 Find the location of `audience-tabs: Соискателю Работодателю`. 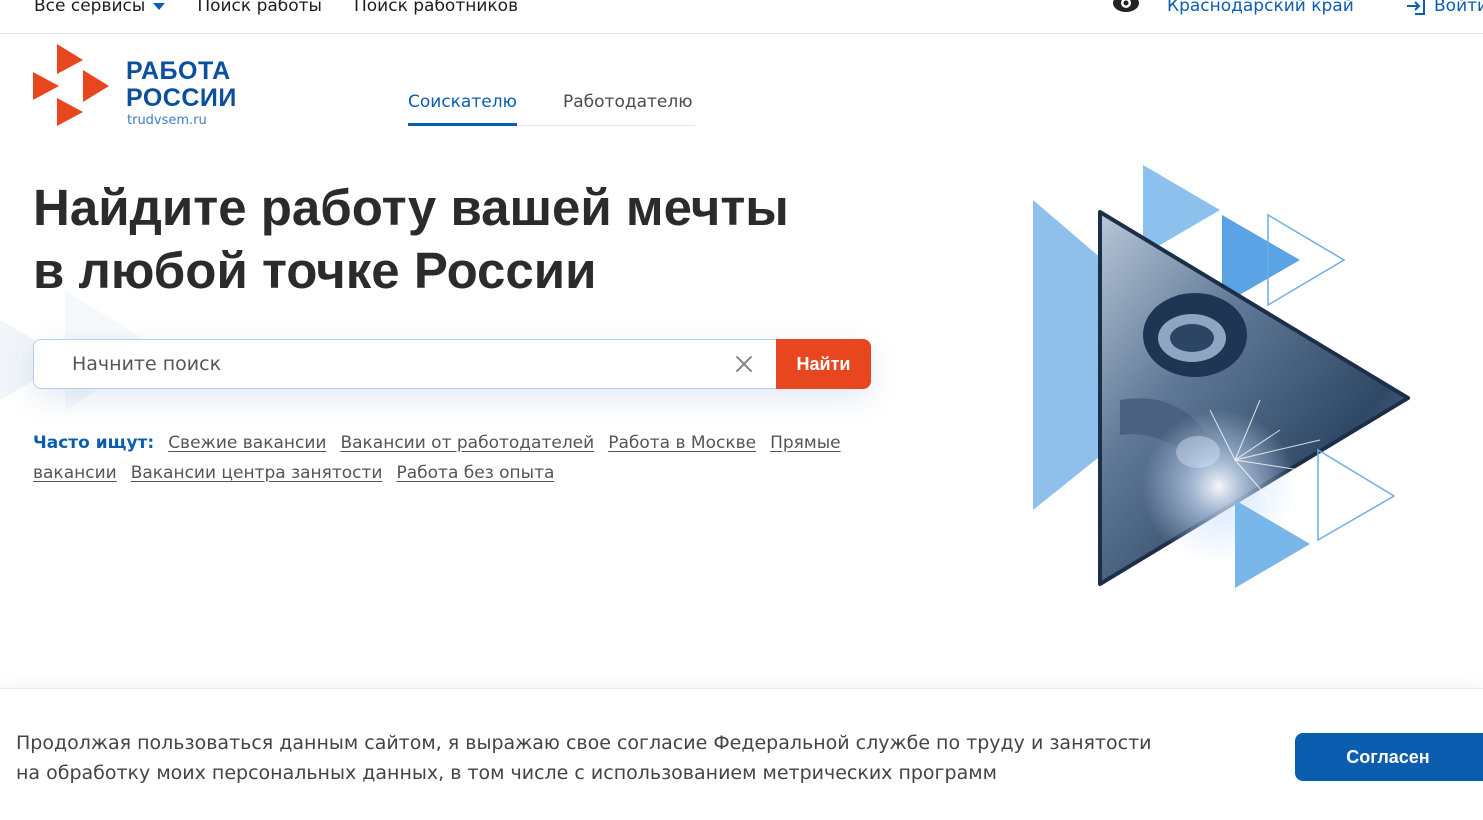

audience-tabs: Соискателю Работодателю is located at coordinates (551, 108).